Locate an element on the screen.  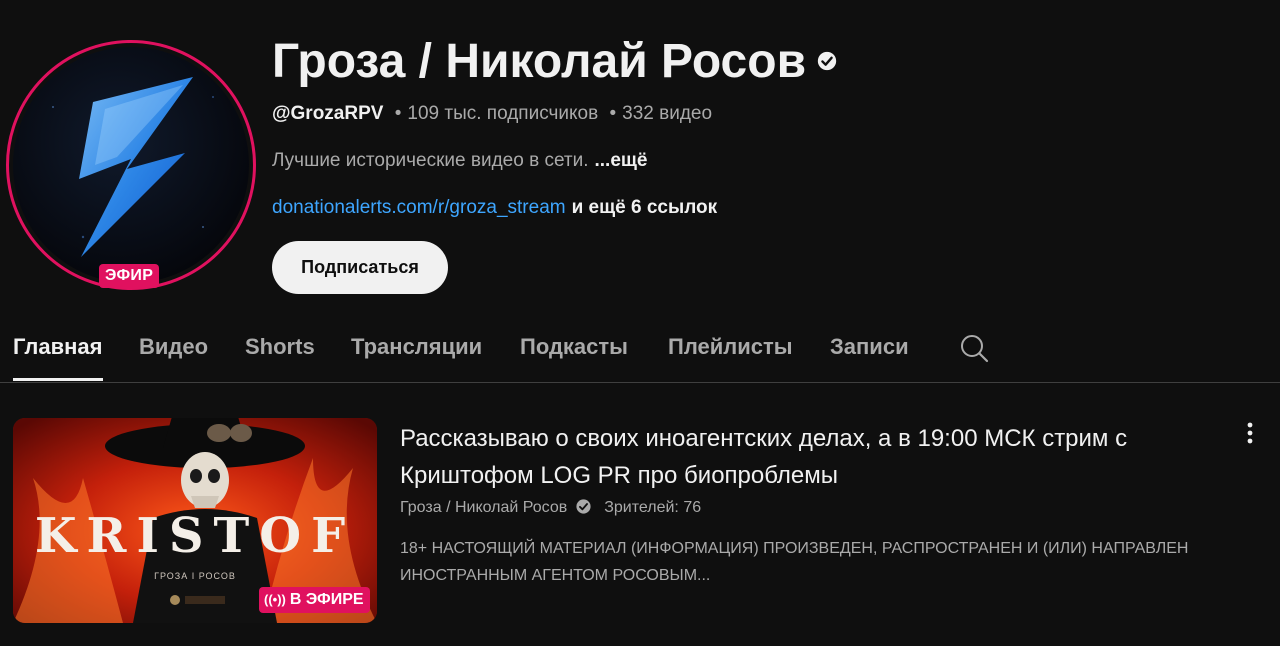
channel-title: Гроза / Николай Росов is located at coordinates (555, 62).